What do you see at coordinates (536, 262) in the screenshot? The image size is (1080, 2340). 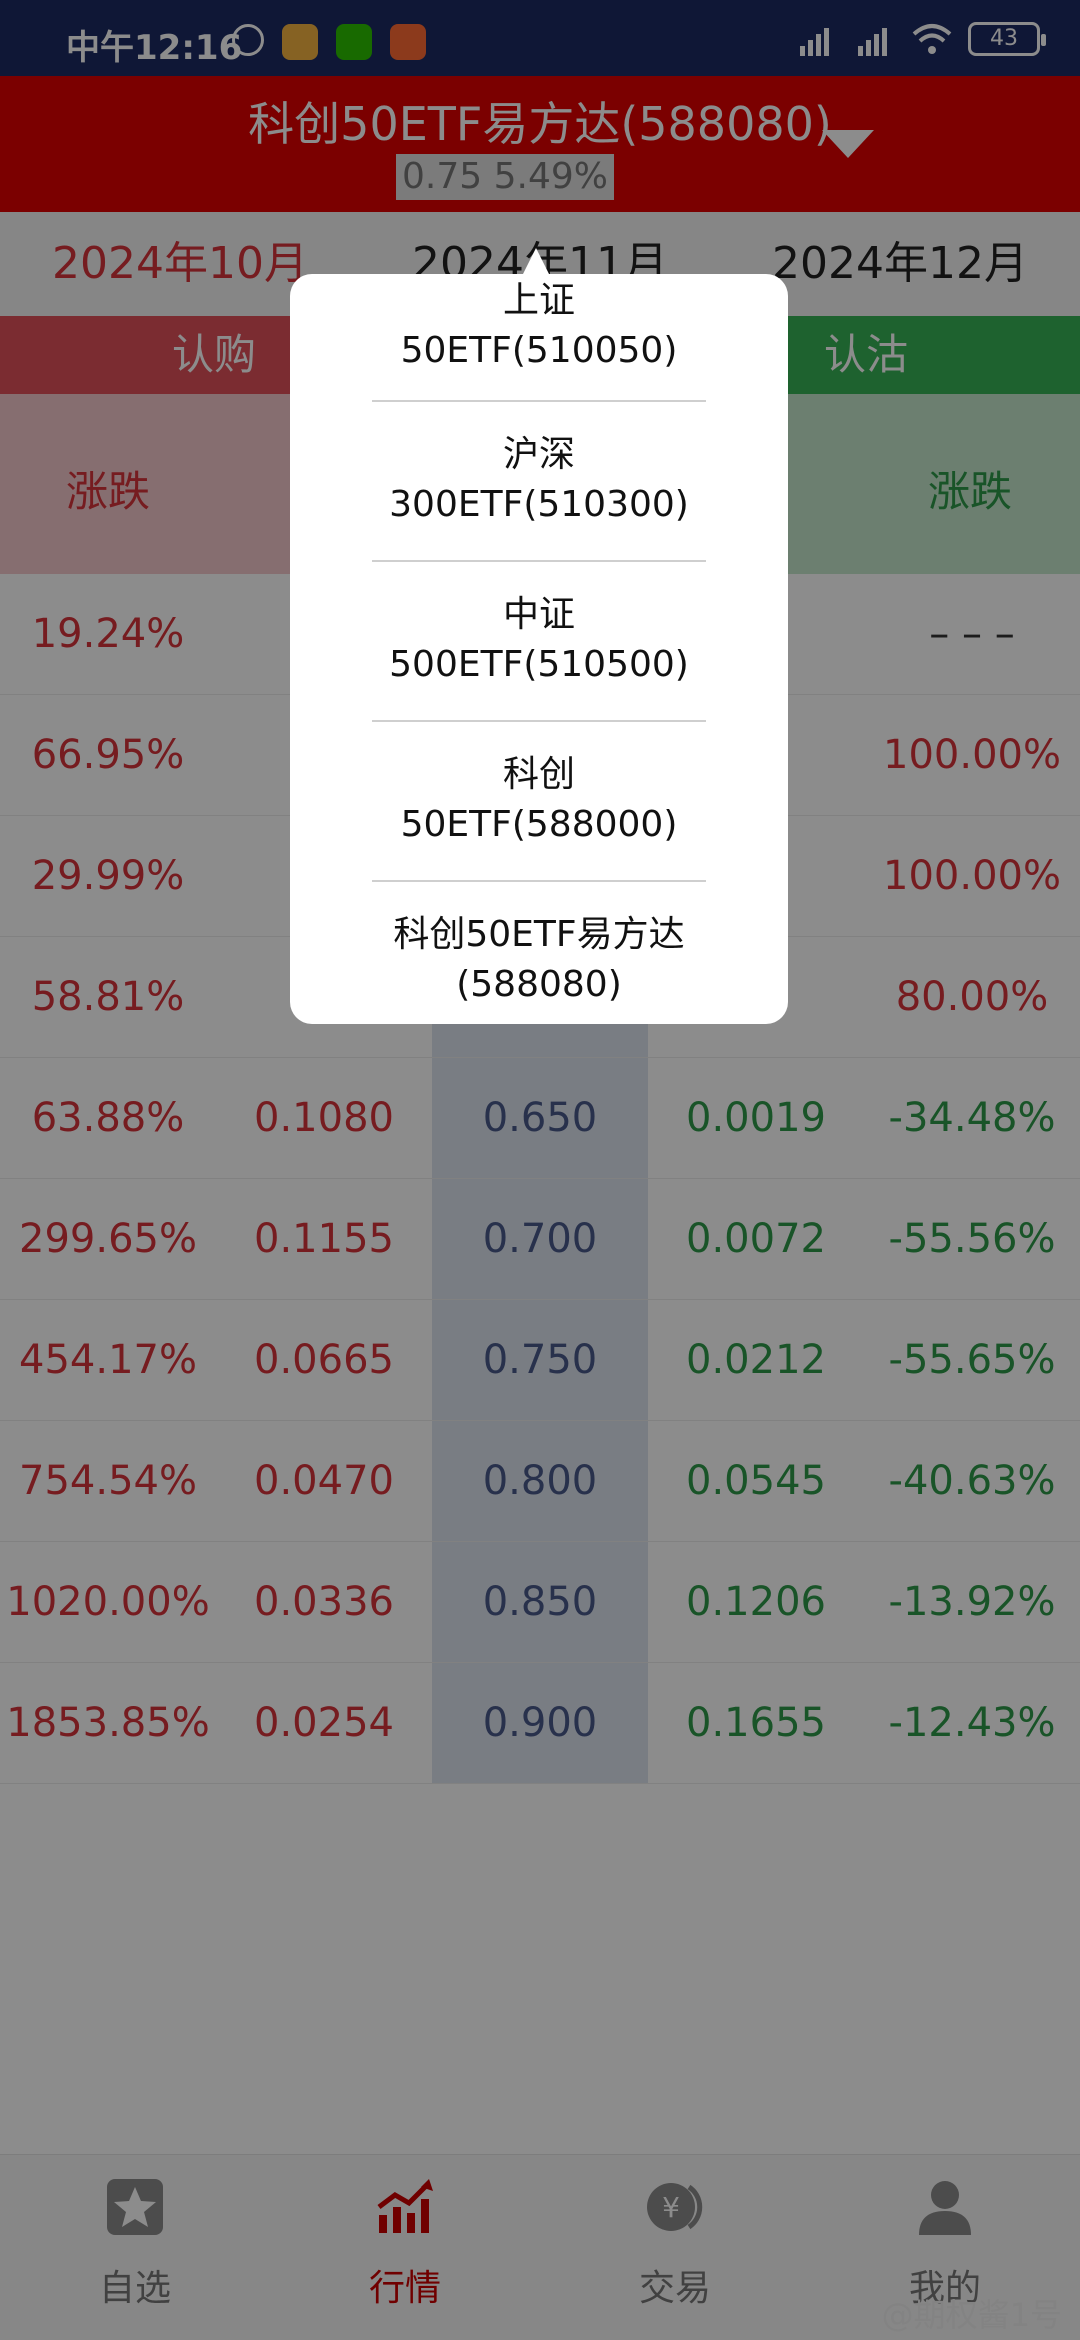 I see `popup-pointer` at bounding box center [536, 262].